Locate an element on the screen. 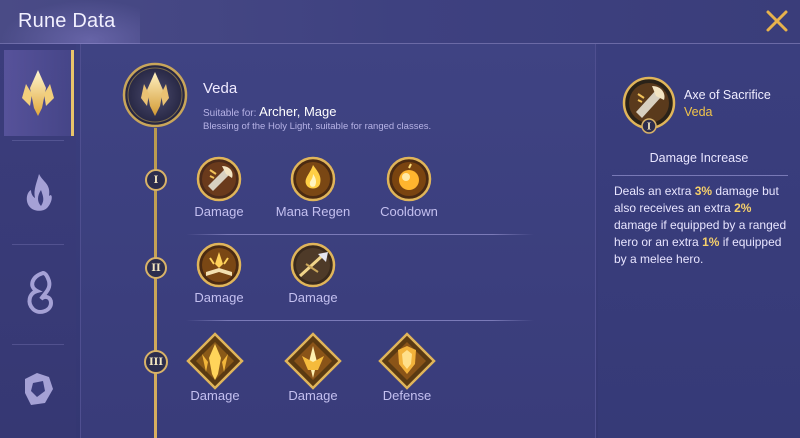  detail-separator is located at coordinates (700, 175).